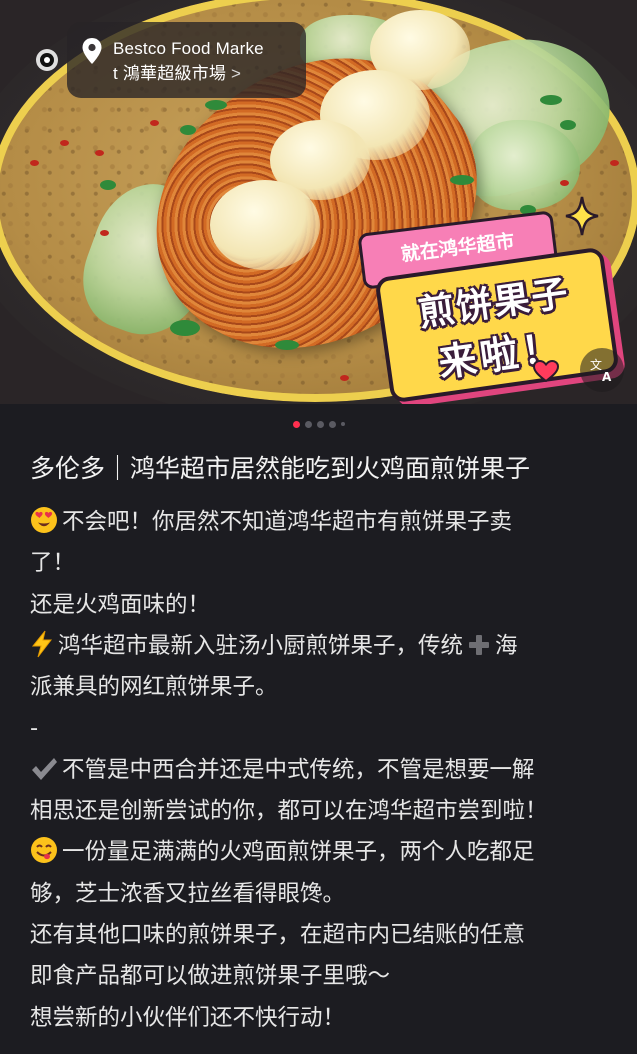  Describe the element at coordinates (296, 424) in the screenshot. I see `pager-dot-active` at that location.